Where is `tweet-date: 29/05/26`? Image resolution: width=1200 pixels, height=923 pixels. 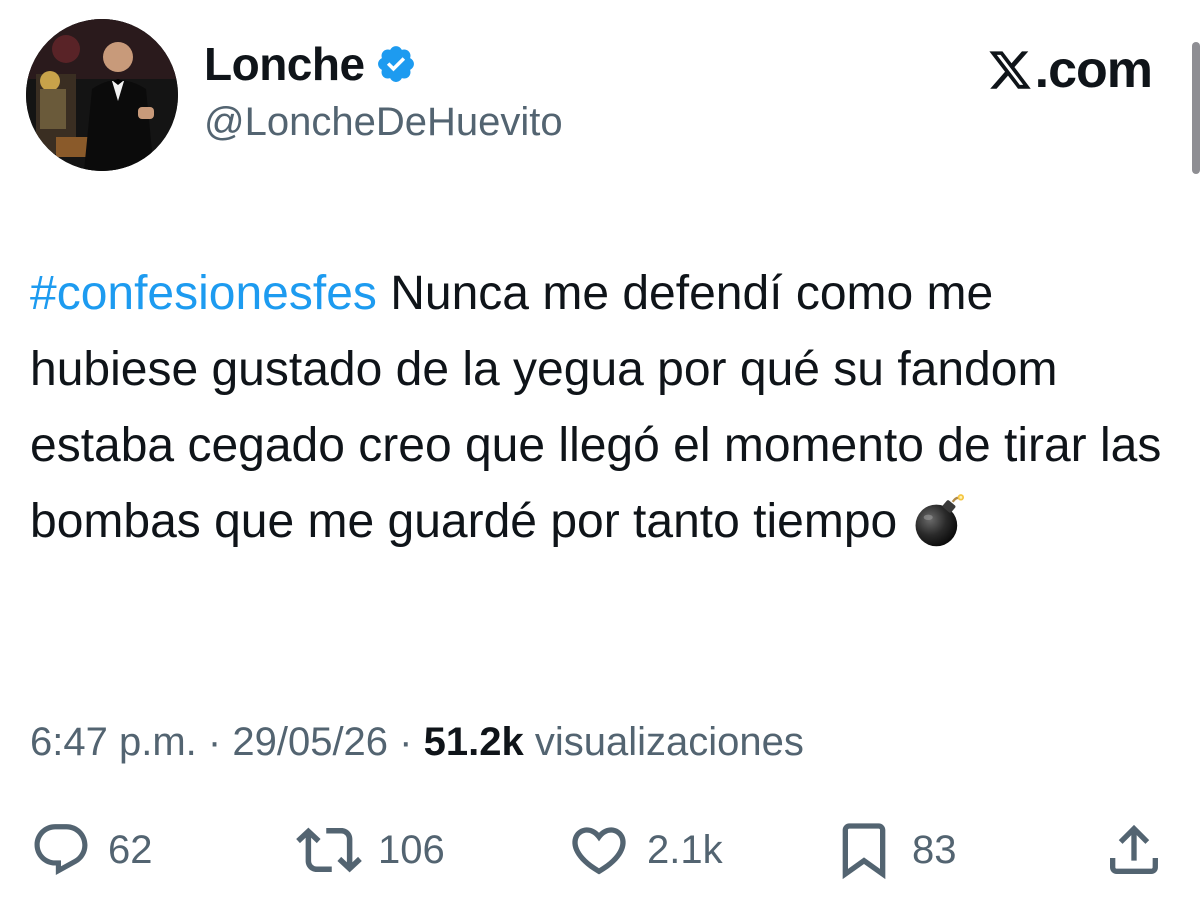 tweet-date: 29/05/26 is located at coordinates (310, 742).